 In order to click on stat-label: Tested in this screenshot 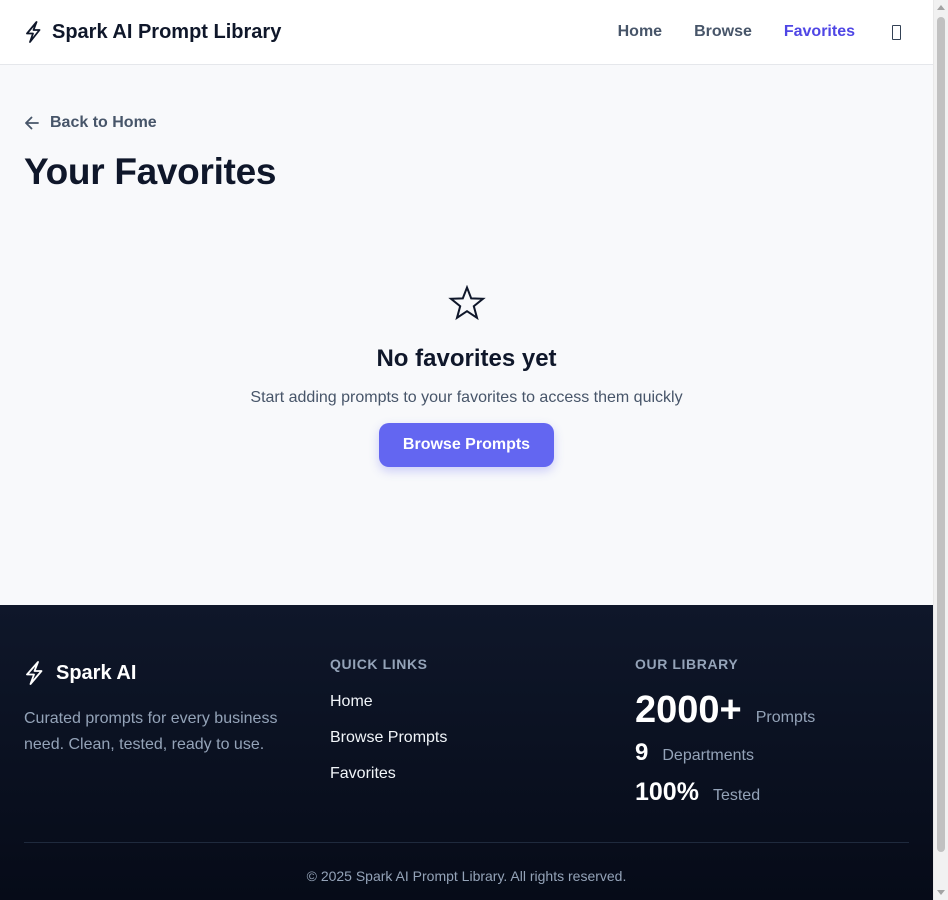, I will do `click(736, 795)`.